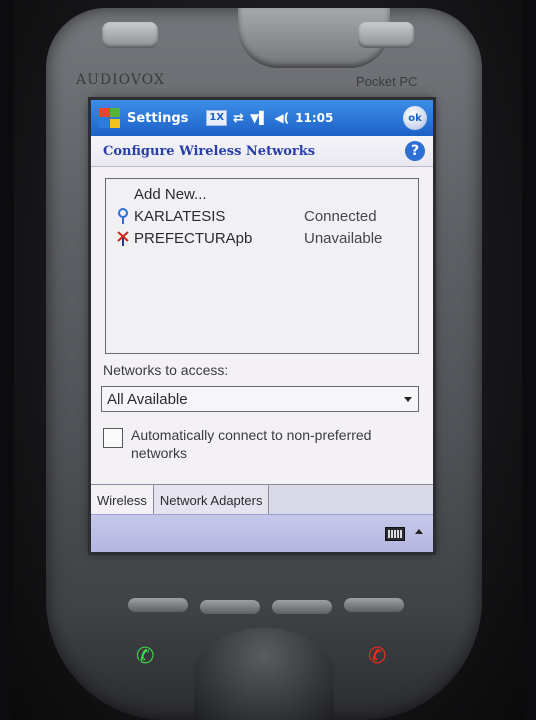 Image resolution: width=536 pixels, height=720 pixels. Describe the element at coordinates (130, 35) in the screenshot. I see `left-soft-key-button` at that location.